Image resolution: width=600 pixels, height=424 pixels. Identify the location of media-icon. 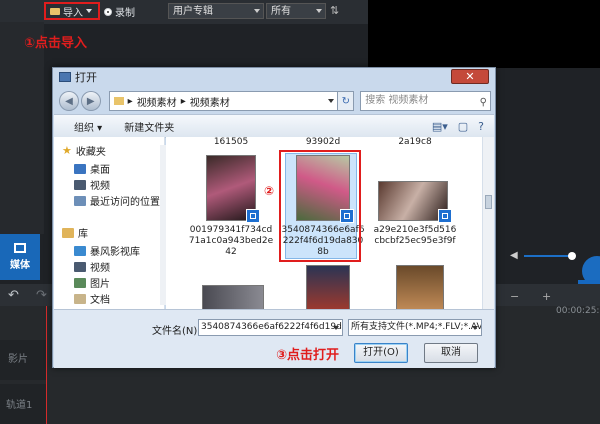
(20, 248).